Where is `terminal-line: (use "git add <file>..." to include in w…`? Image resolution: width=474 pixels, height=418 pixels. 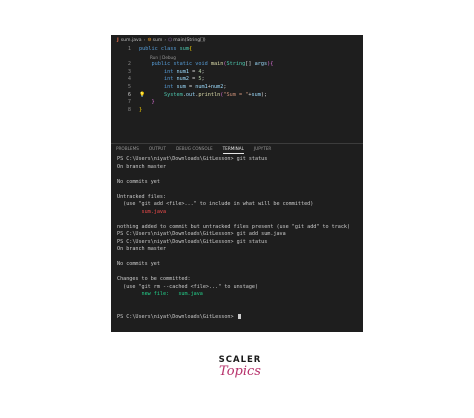 terminal-line: (use "git add <file>..." to include in w… is located at coordinates (240, 205).